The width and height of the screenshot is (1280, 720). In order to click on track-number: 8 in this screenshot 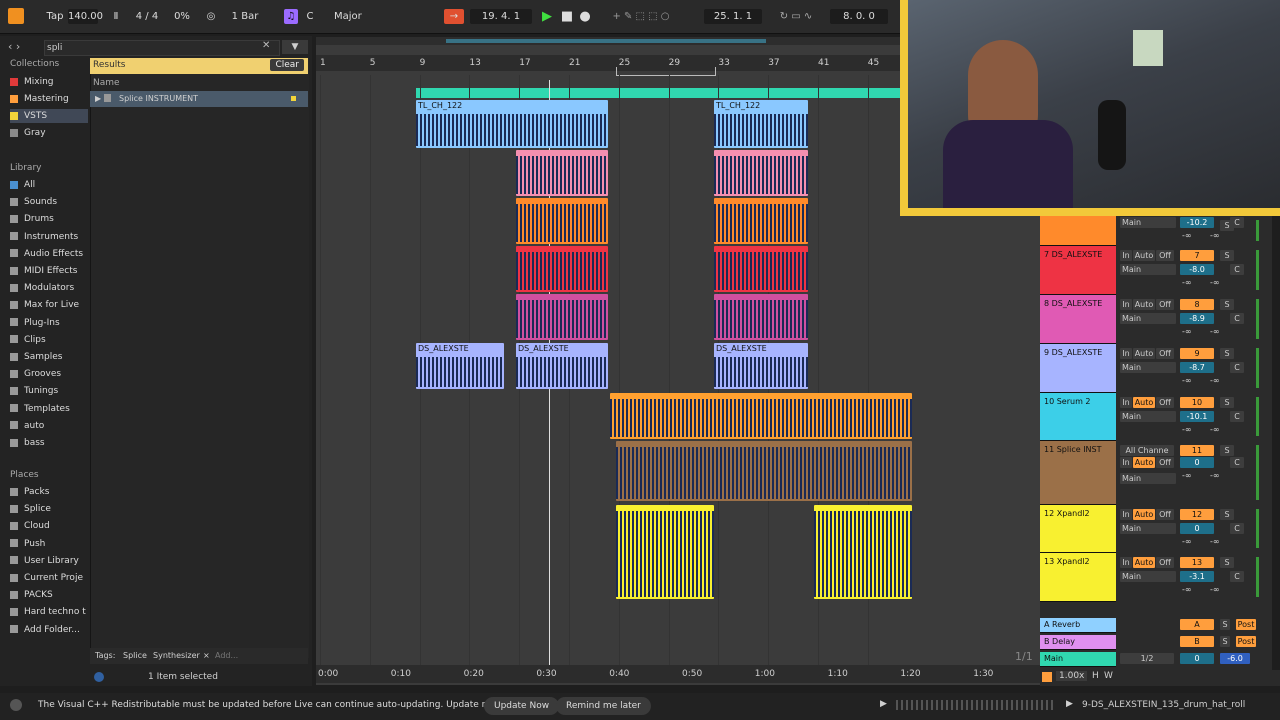, I will do `click(1197, 304)`.